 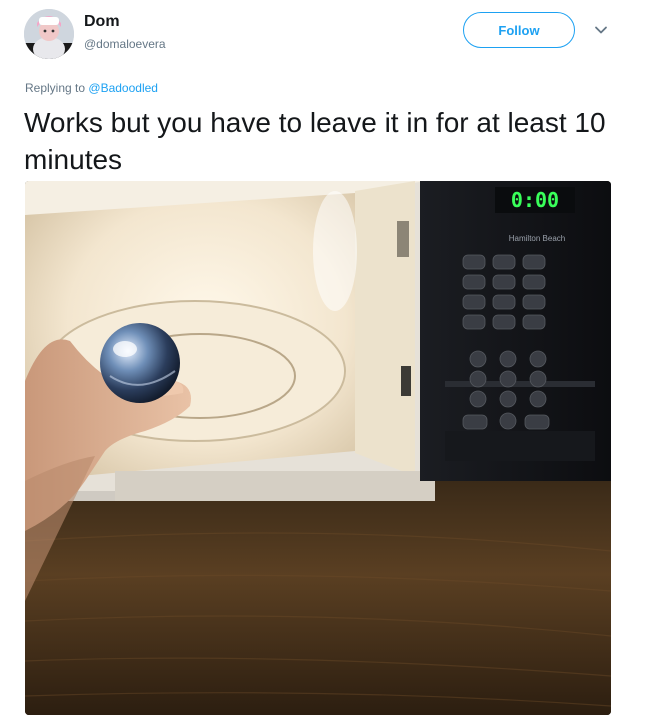 I want to click on author-handle: @domaloevera, so click(x=125, y=44).